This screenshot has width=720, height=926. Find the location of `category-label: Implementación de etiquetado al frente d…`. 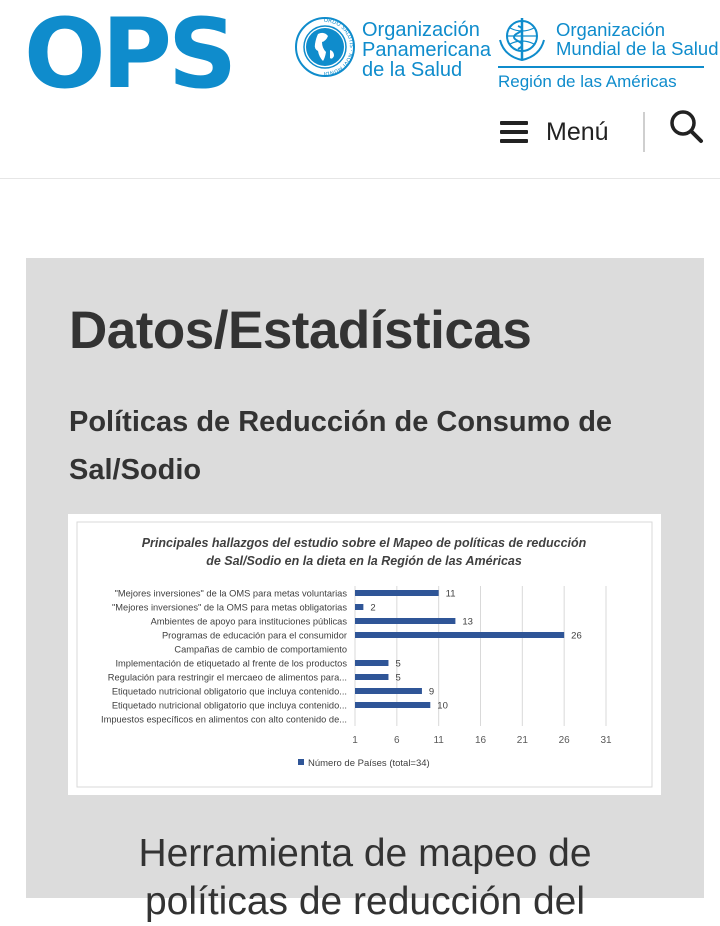

category-label: Implementación de etiquetado al frente d… is located at coordinates (231, 664).